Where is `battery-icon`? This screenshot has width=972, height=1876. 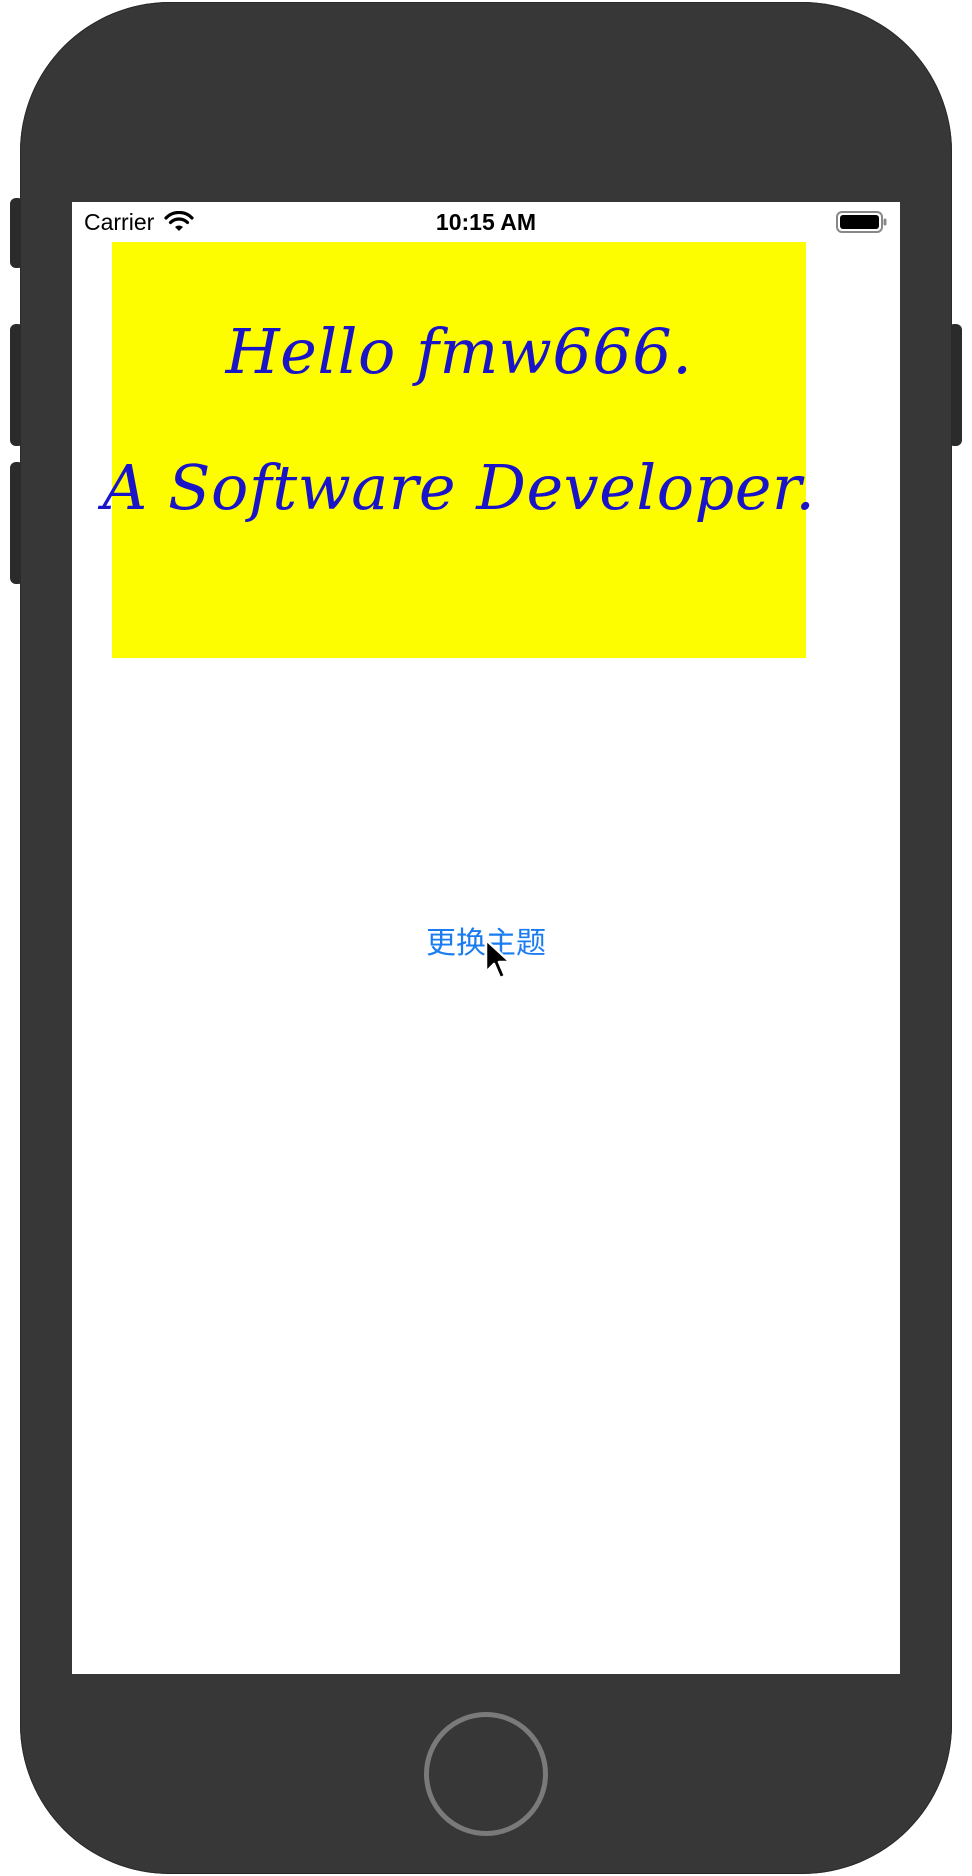
battery-icon is located at coordinates (861, 222).